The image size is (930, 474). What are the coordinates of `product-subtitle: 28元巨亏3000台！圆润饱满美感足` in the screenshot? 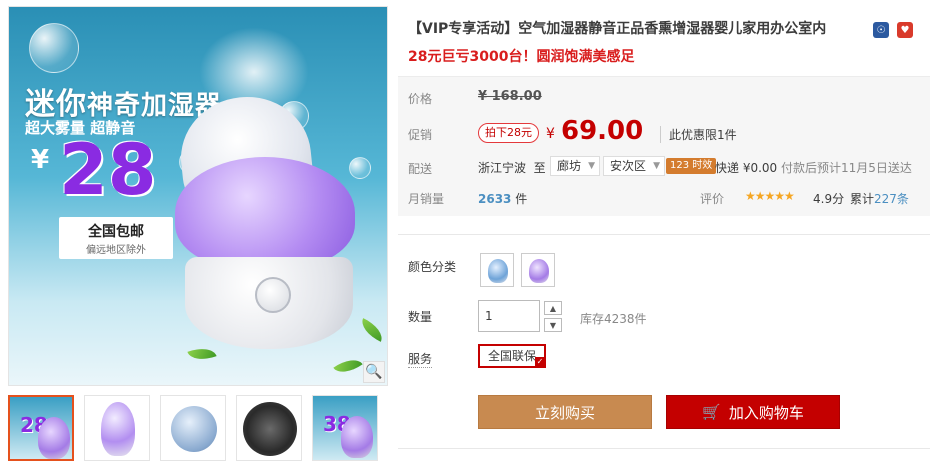 It's located at (521, 57).